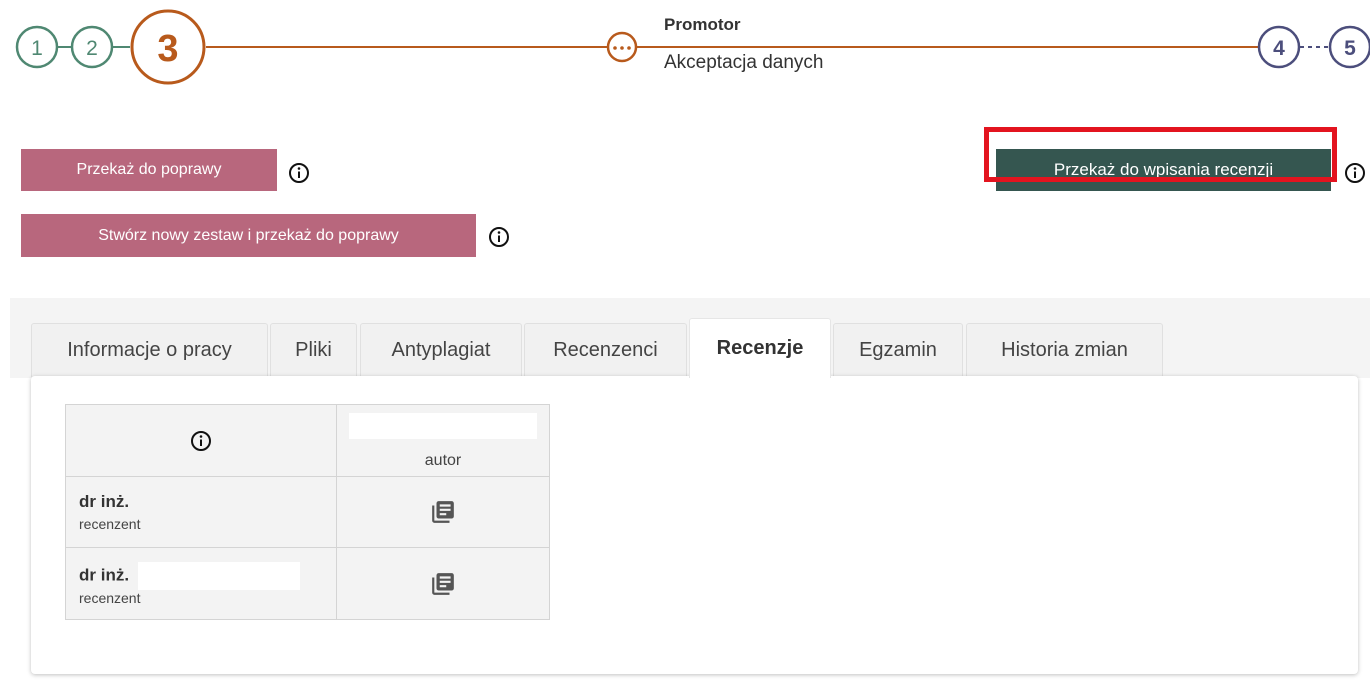 The height and width of the screenshot is (695, 1370). Describe the element at coordinates (443, 460) in the screenshot. I see `author-role: autor` at that location.